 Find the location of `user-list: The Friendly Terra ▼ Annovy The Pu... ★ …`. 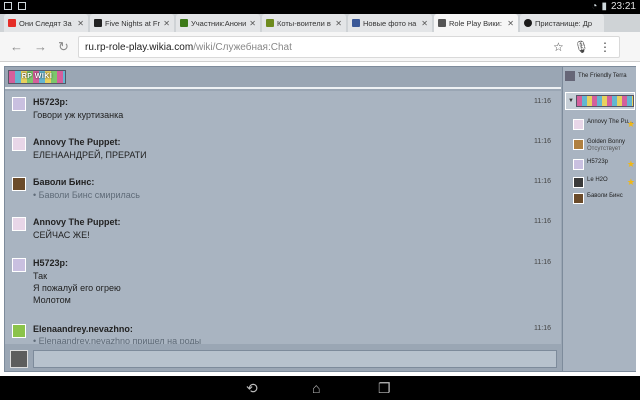

user-list: The Friendly Terra ▼ Annovy The Pu... ★ … is located at coordinates (599, 219).